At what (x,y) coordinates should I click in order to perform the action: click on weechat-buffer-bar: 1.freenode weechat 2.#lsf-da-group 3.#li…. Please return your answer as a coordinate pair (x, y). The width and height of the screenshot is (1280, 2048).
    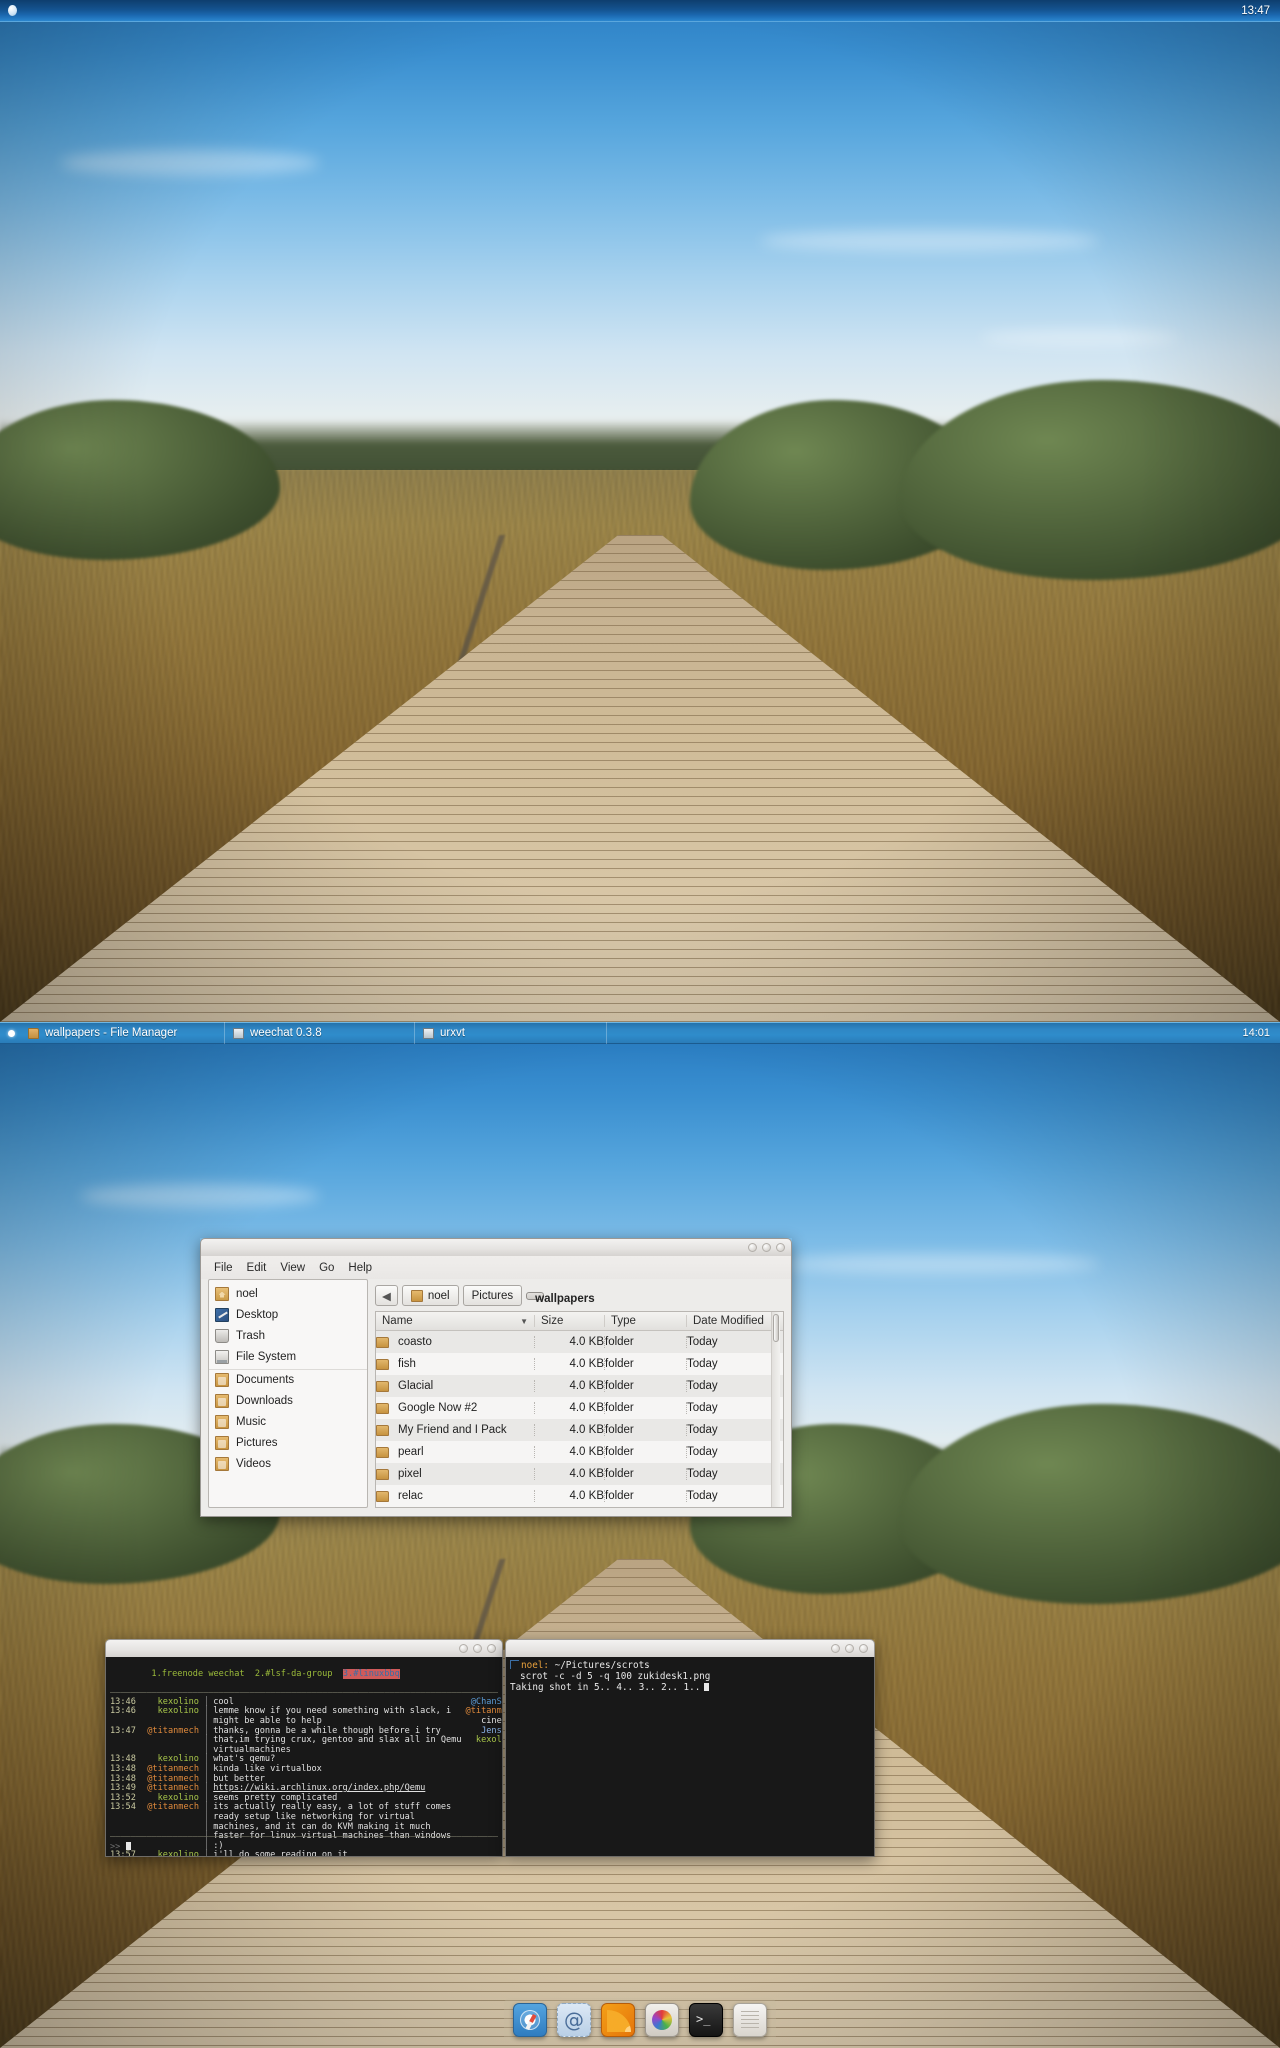
    Looking at the image, I should click on (304, 1674).